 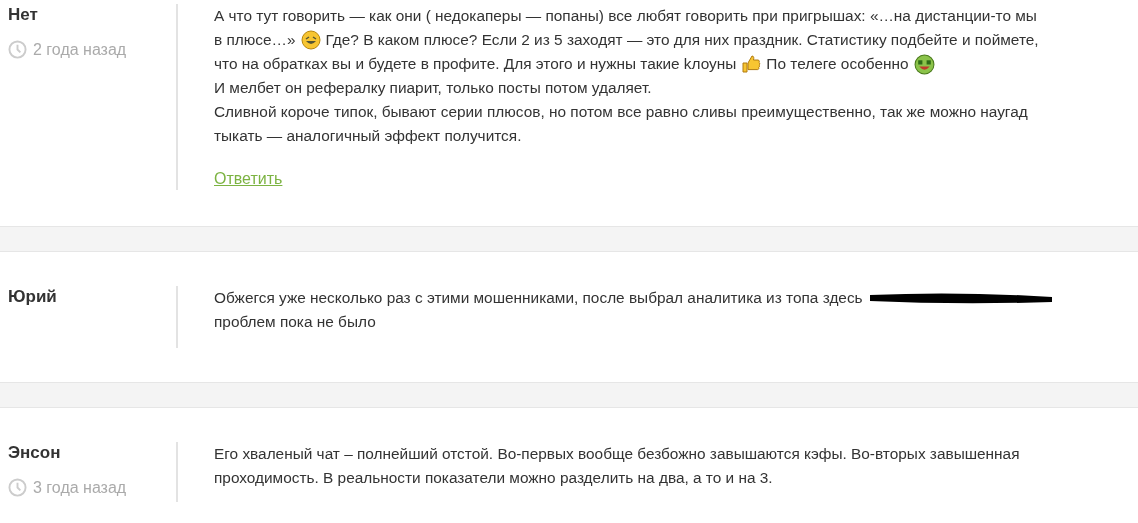 I want to click on comment-text: в плюсе…», so click(x=255, y=40).